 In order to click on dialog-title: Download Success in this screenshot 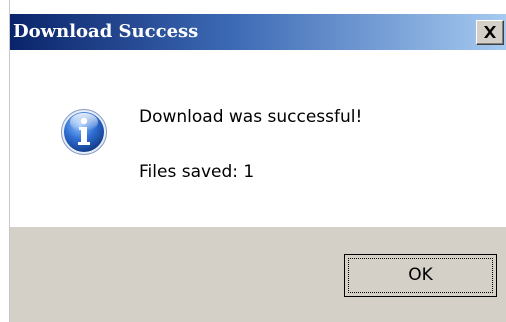, I will do `click(106, 31)`.